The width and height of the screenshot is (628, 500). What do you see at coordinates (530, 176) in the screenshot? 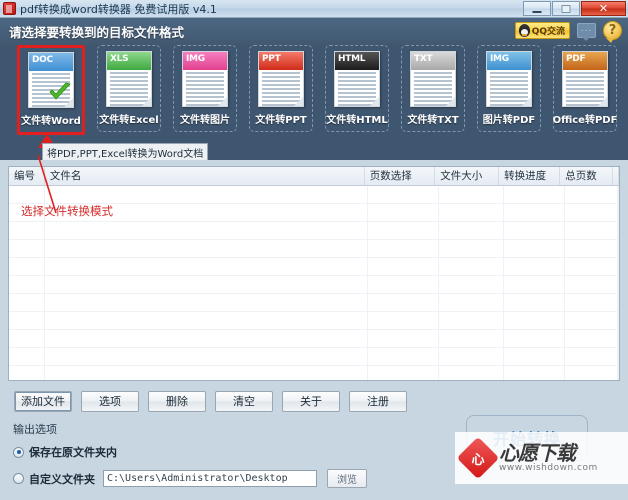
I see `grid-column-header-4: 转换进度` at bounding box center [530, 176].